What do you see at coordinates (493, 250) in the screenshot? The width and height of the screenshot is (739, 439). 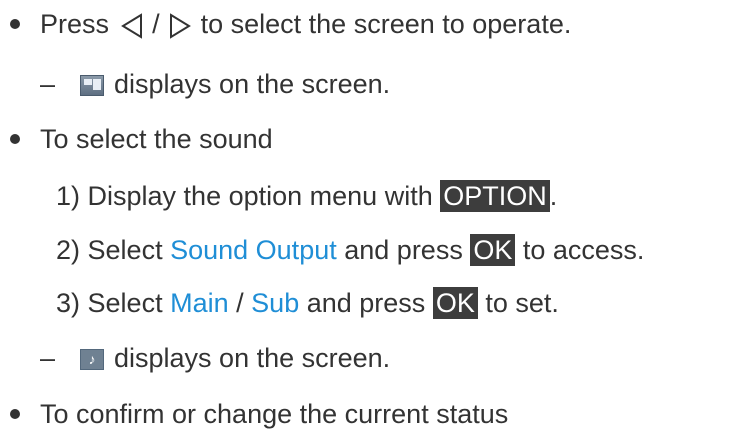 I see `ok-key: OK` at bounding box center [493, 250].